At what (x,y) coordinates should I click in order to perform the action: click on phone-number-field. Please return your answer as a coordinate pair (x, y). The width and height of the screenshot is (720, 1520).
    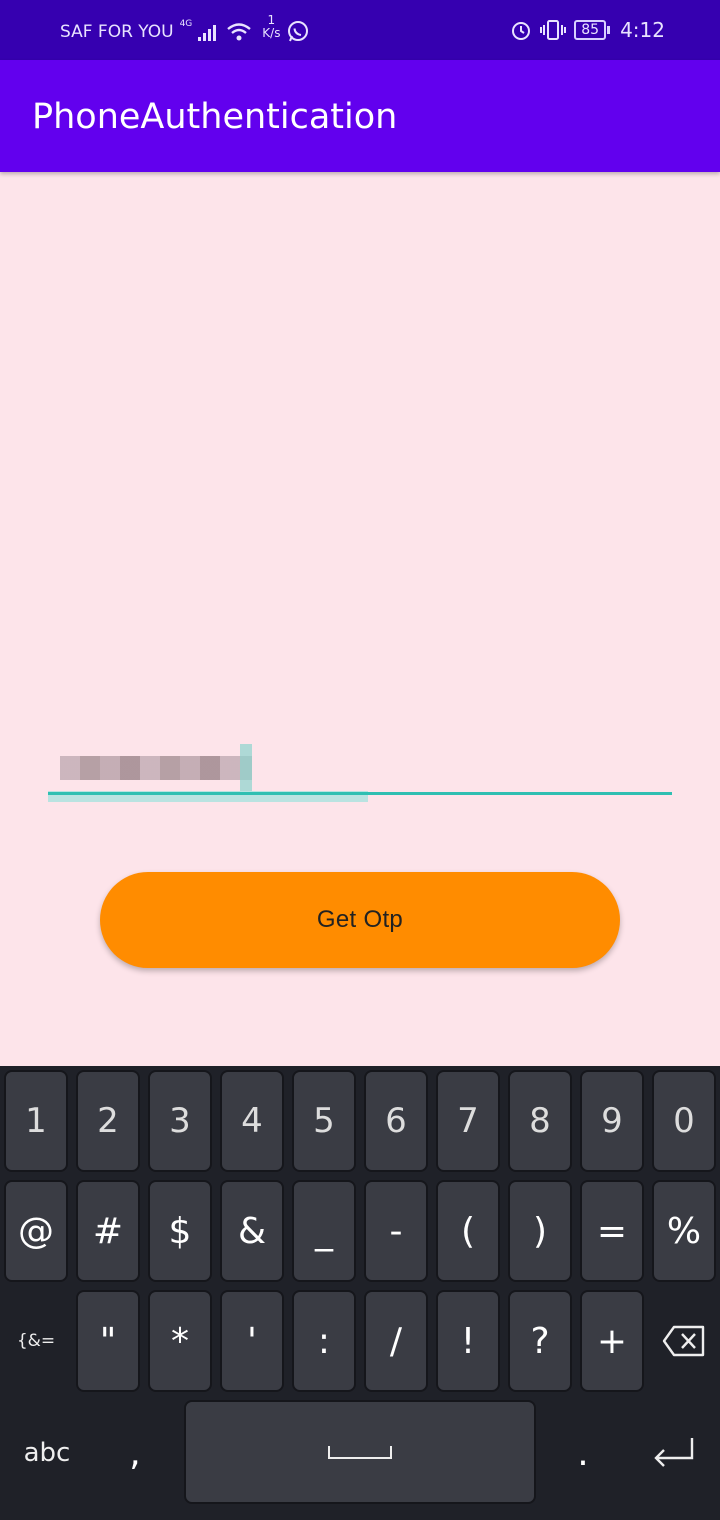
    Looking at the image, I should click on (360, 770).